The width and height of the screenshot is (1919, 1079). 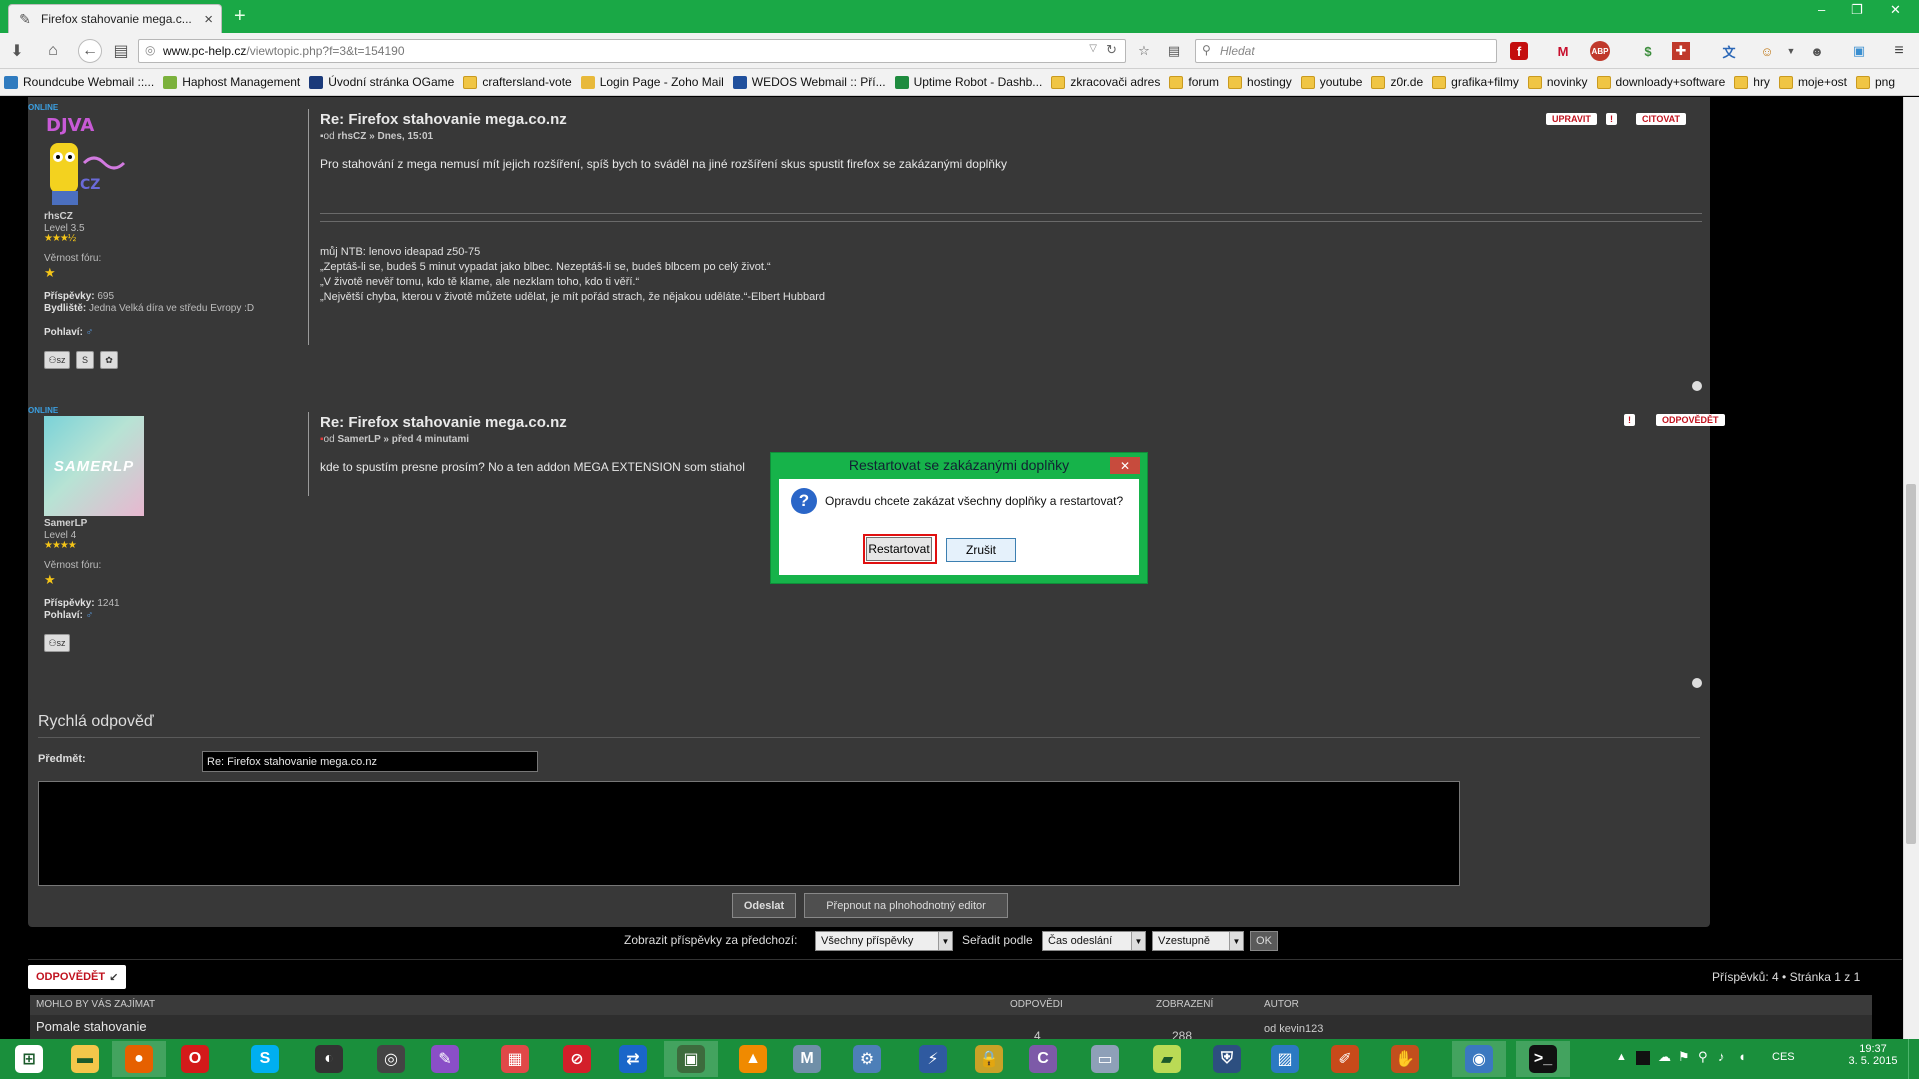 I want to click on gmail-addon-icon: M, so click(x=1563, y=51).